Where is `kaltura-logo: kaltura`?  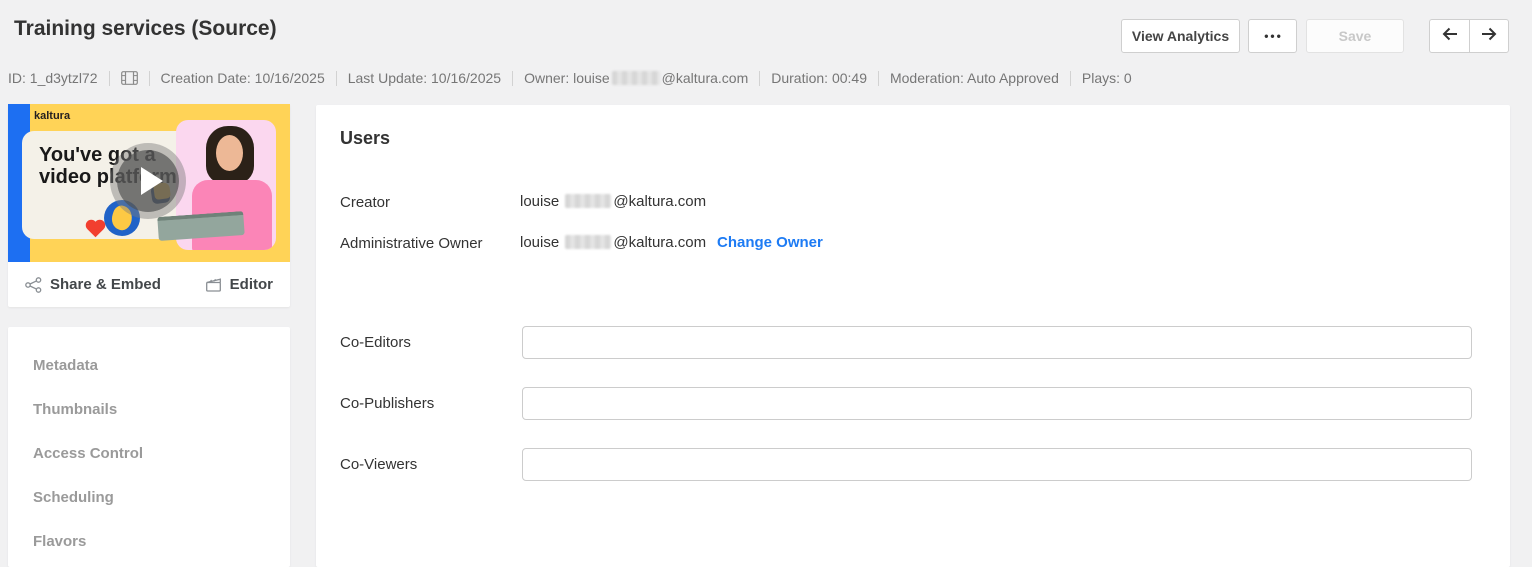
kaltura-logo: kaltura is located at coordinates (52, 116).